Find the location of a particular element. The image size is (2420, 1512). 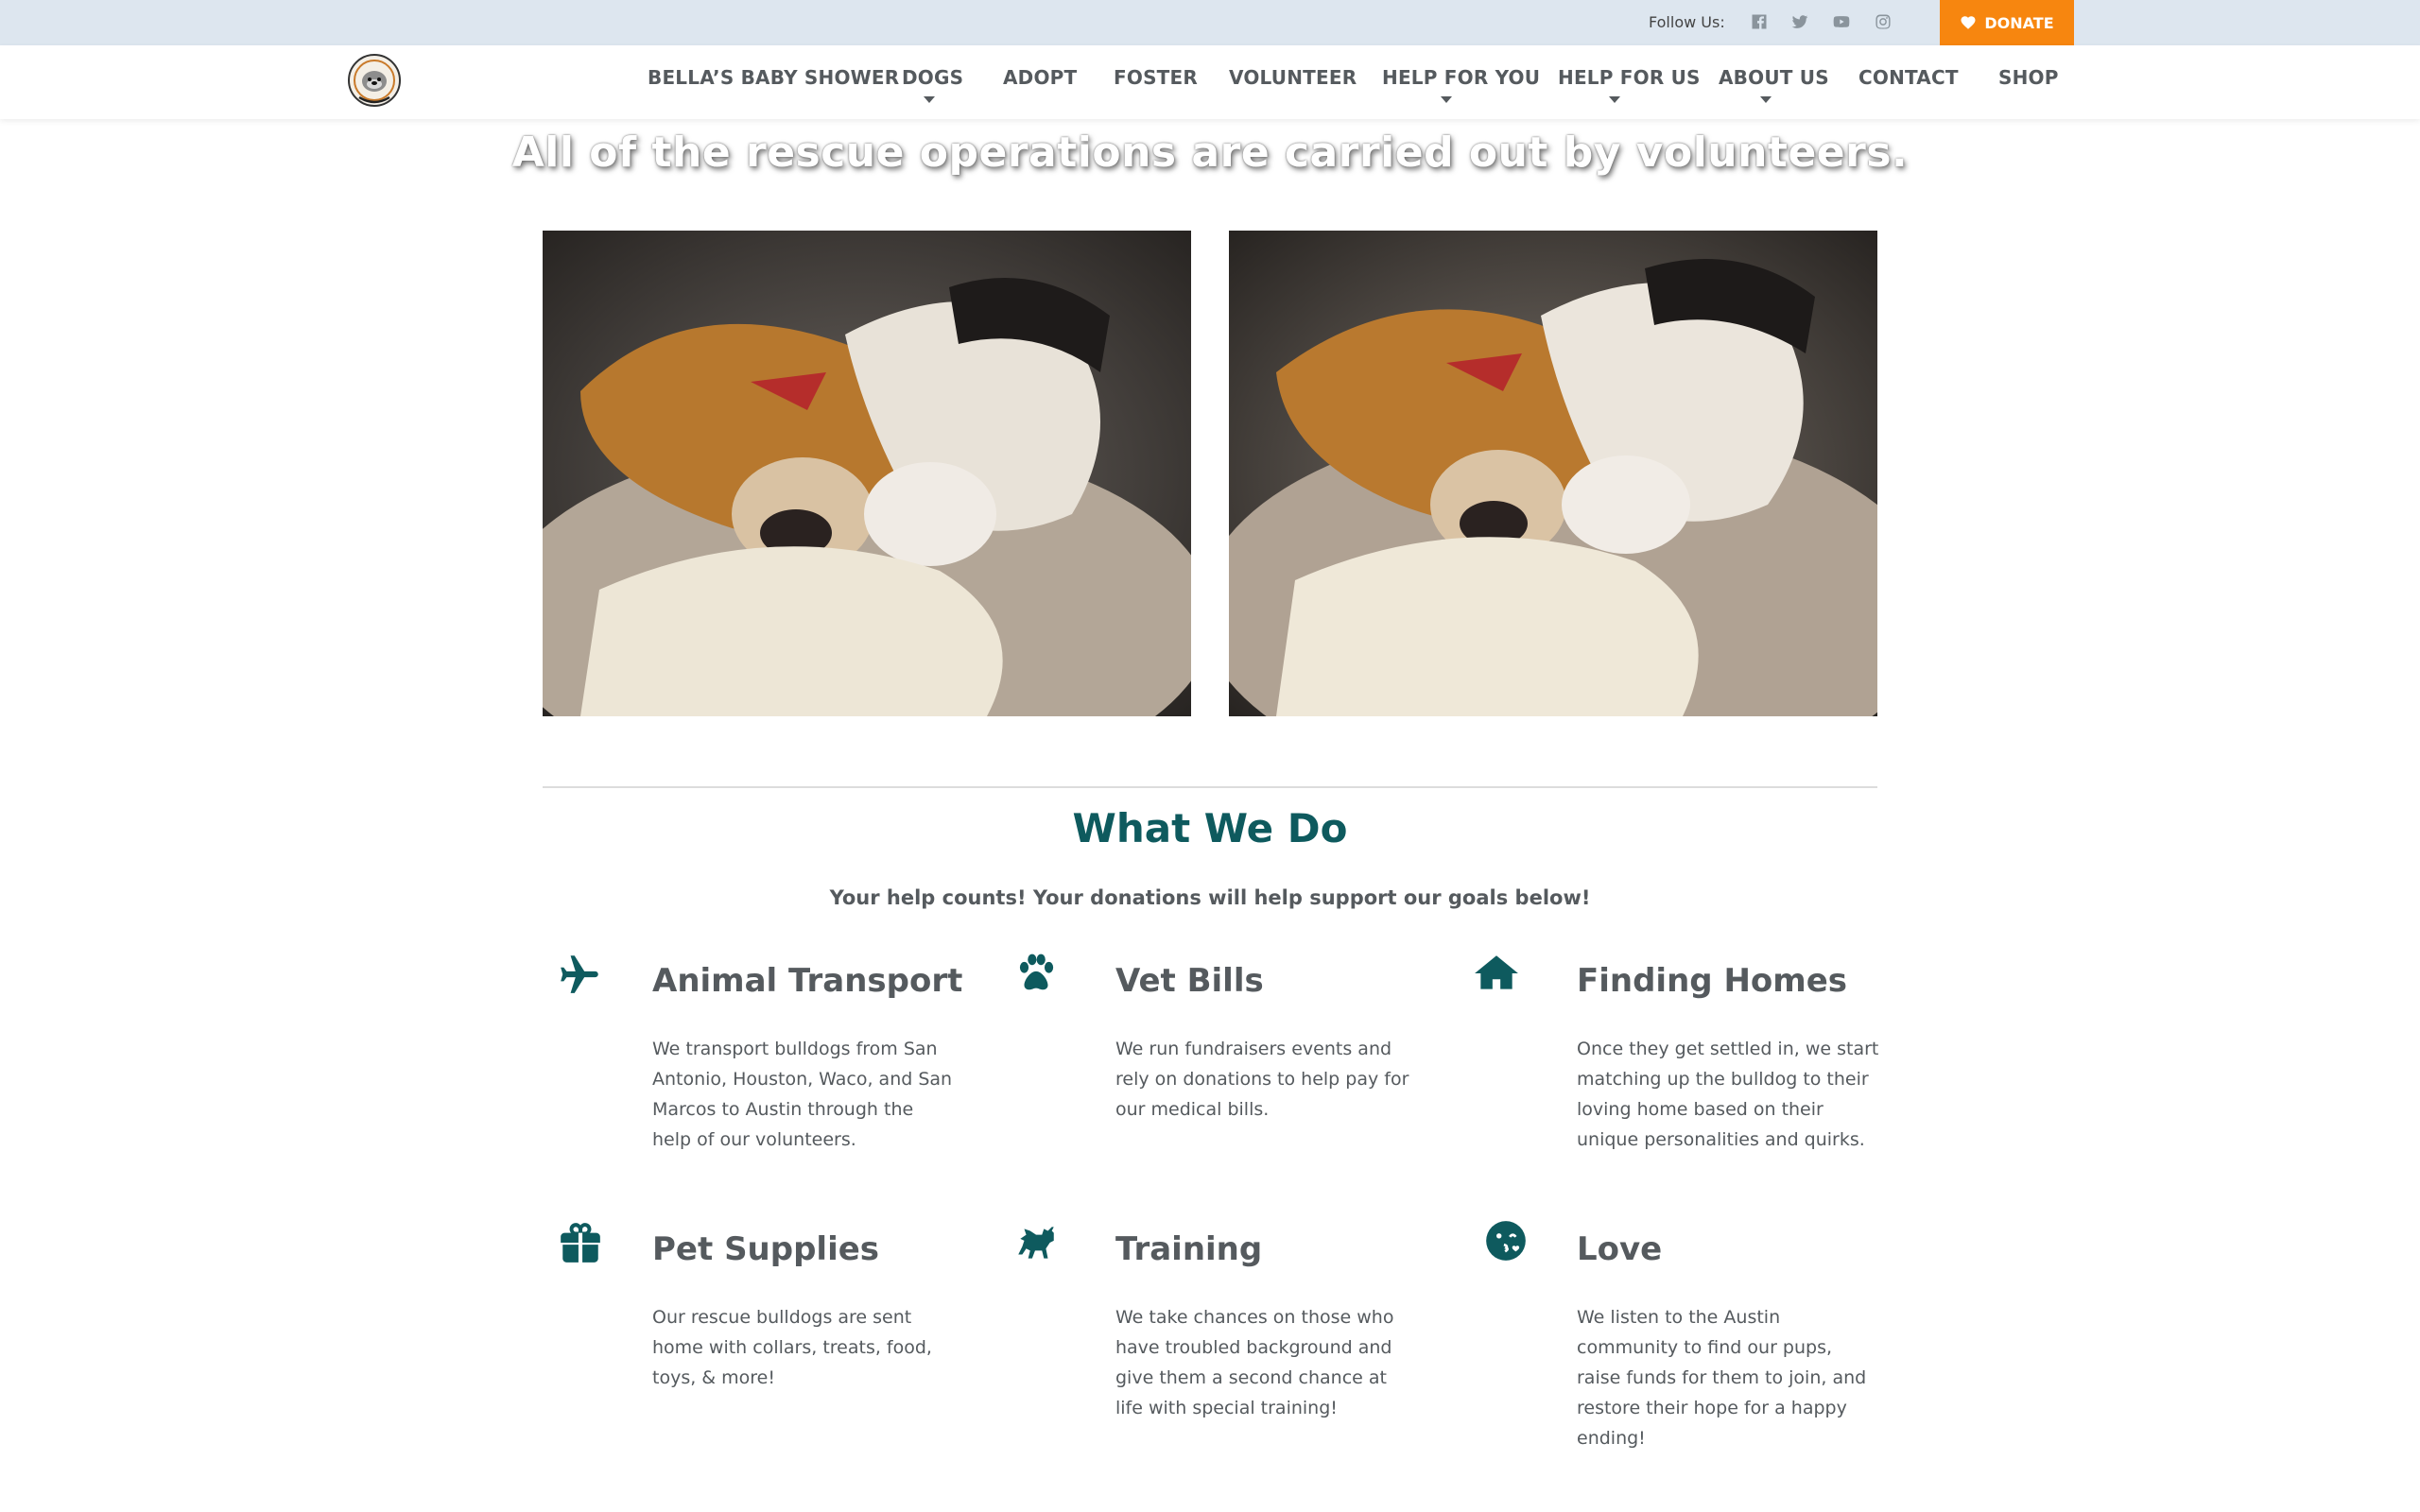

kiss-face-icon is located at coordinates (1506, 1240).